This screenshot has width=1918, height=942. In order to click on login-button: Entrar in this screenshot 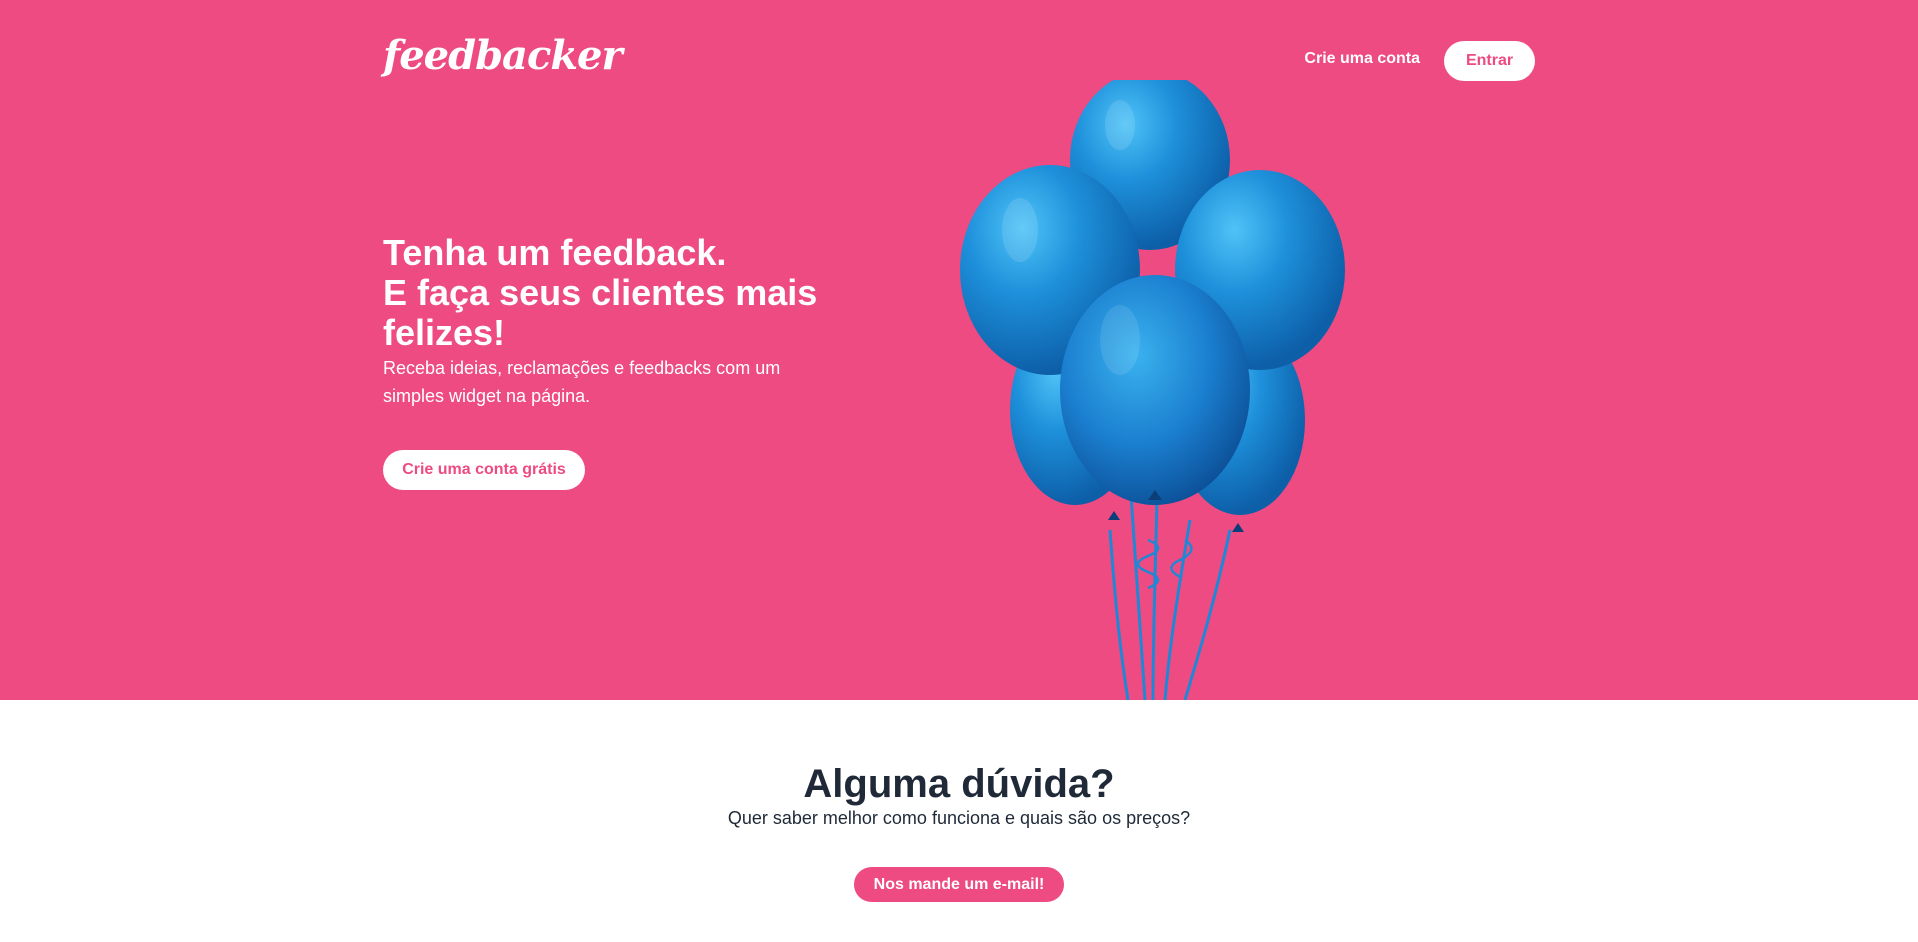, I will do `click(1489, 61)`.